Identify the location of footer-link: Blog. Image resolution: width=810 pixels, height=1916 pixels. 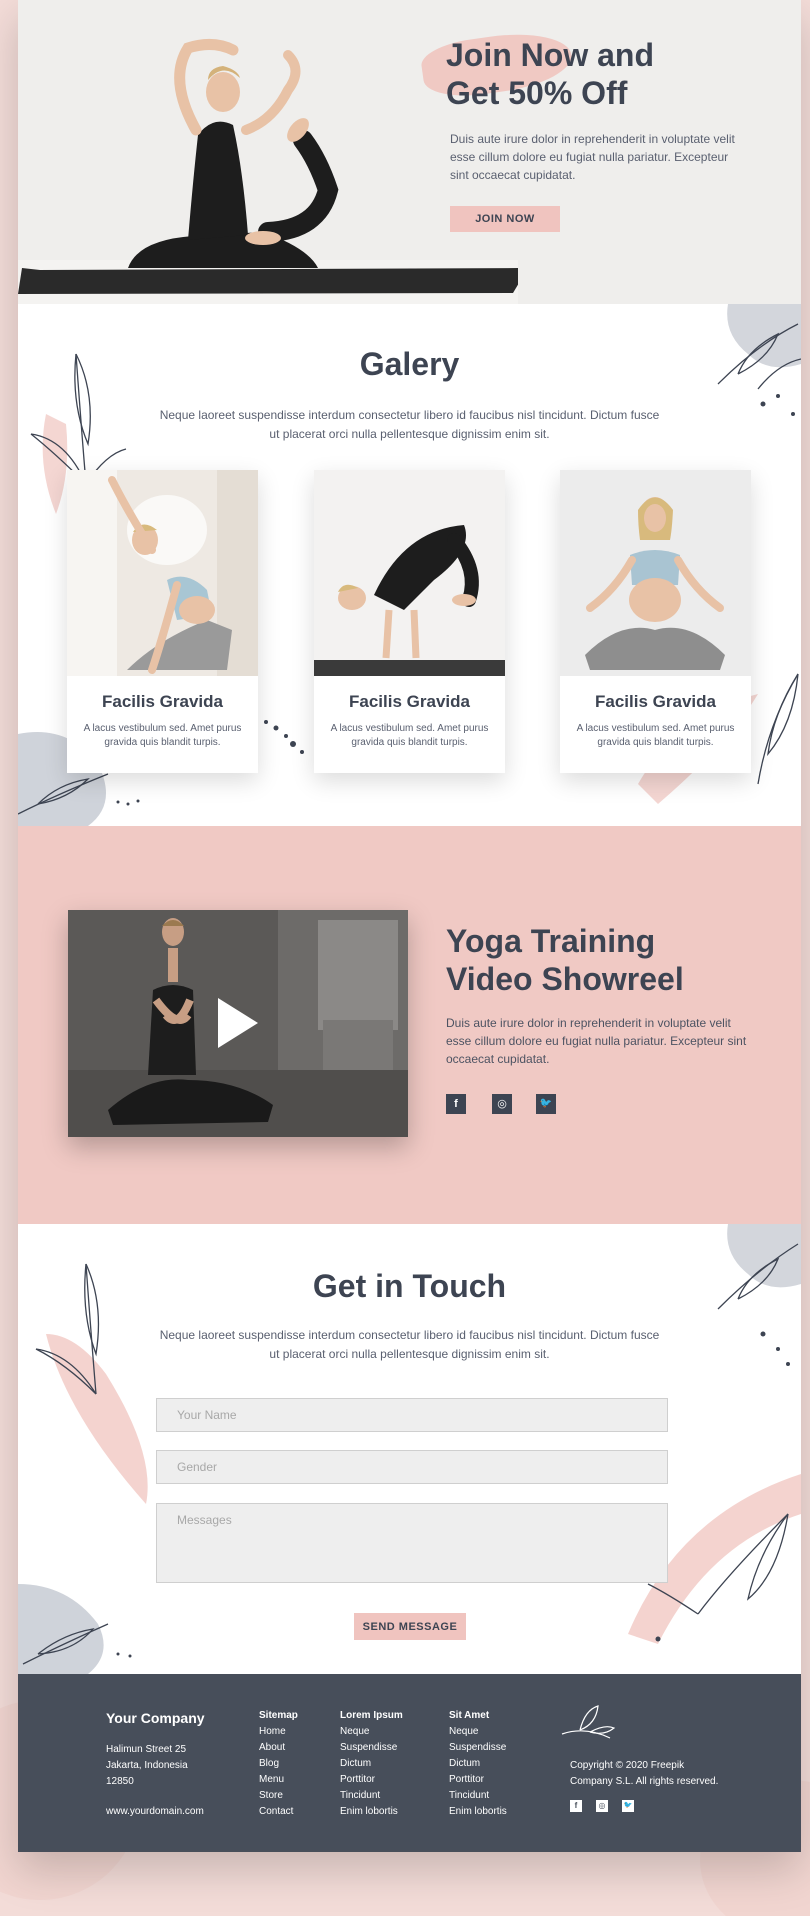
(278, 1764).